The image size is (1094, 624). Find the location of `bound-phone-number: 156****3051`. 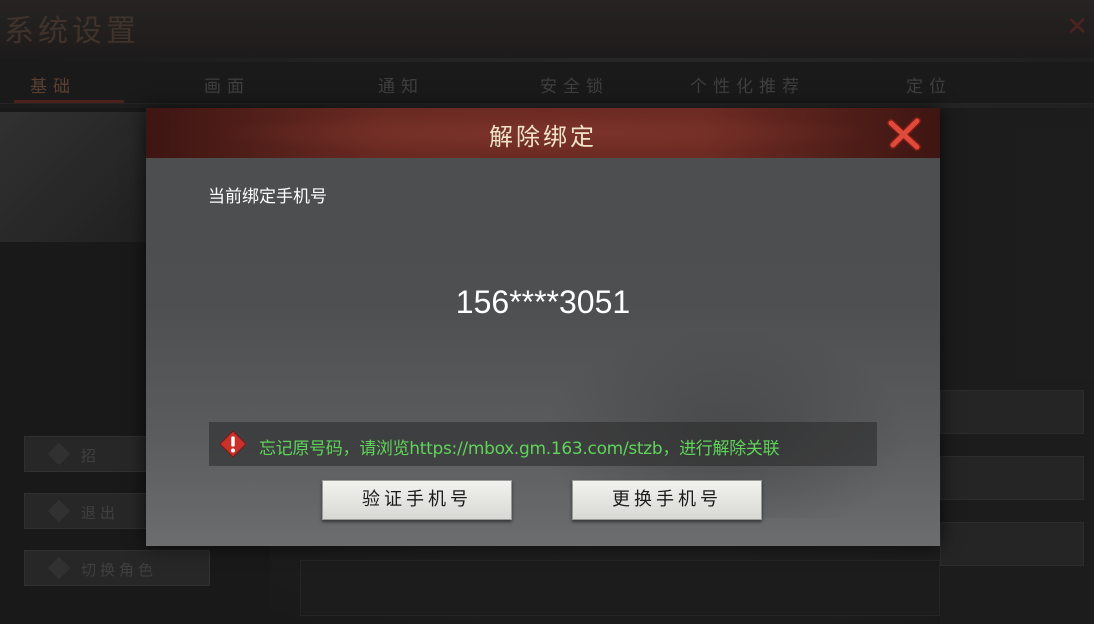

bound-phone-number: 156****3051 is located at coordinates (543, 302).